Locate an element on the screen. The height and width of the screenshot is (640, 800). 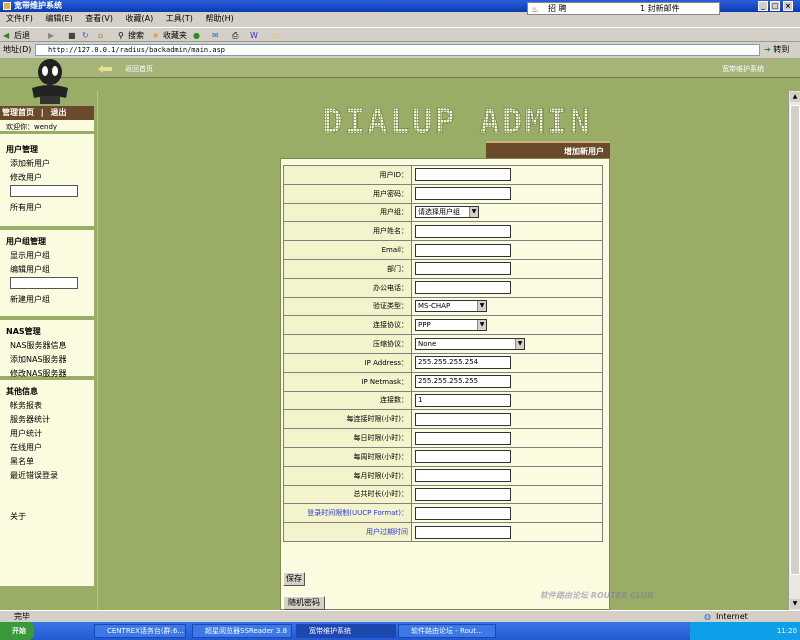
form-row: 用户姓名： is located at coordinates (443, 231).